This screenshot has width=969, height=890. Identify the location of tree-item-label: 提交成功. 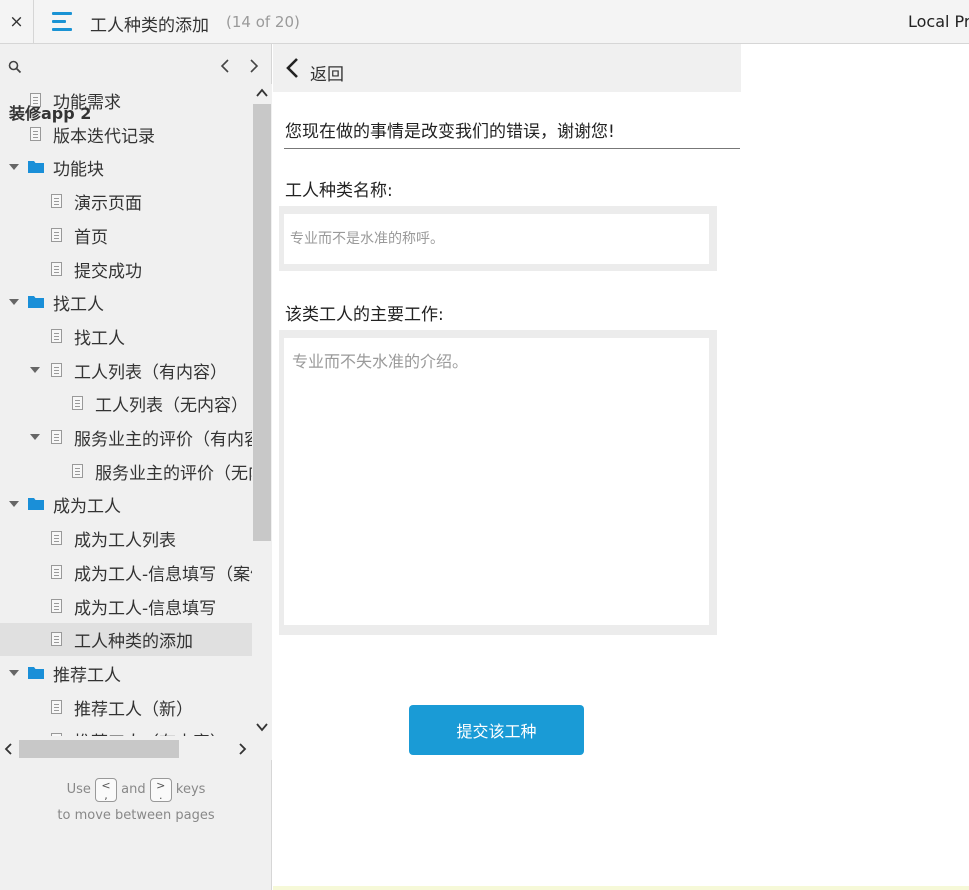
(108, 271).